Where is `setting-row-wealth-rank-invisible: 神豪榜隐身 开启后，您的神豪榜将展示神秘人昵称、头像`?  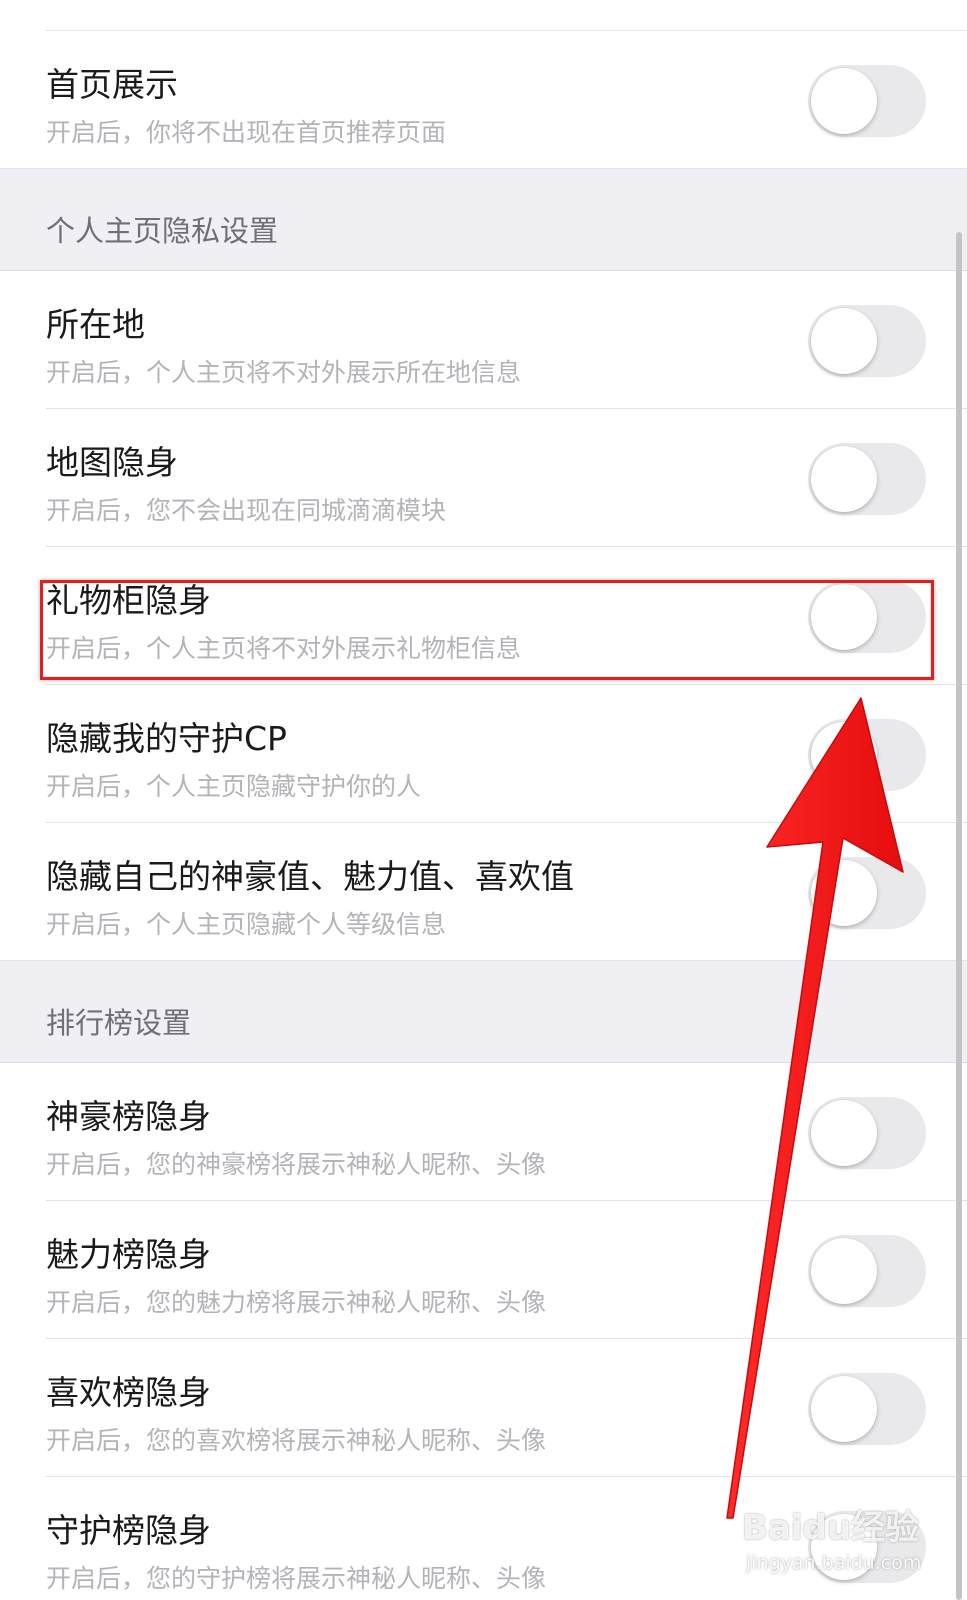
setting-row-wealth-rank-invisible: 神豪榜隐身 开启后，您的神豪榜将展示神秘人昵称、头像 is located at coordinates (483, 1132).